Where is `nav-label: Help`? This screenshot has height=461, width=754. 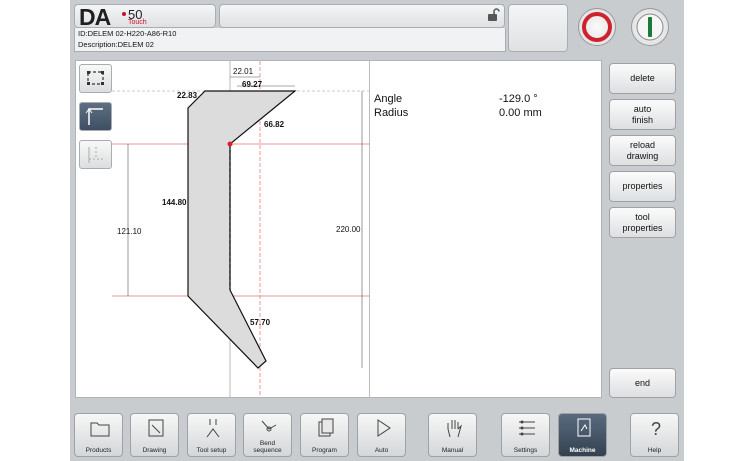
nav-label: Help is located at coordinates (654, 450).